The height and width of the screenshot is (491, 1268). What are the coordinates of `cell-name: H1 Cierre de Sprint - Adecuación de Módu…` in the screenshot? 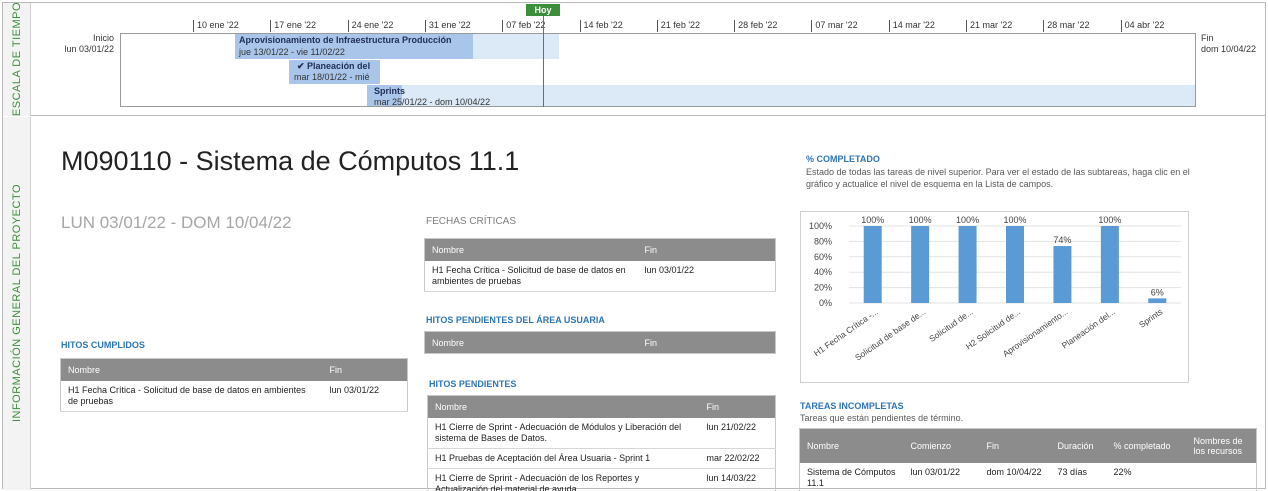 It's located at (563, 433).